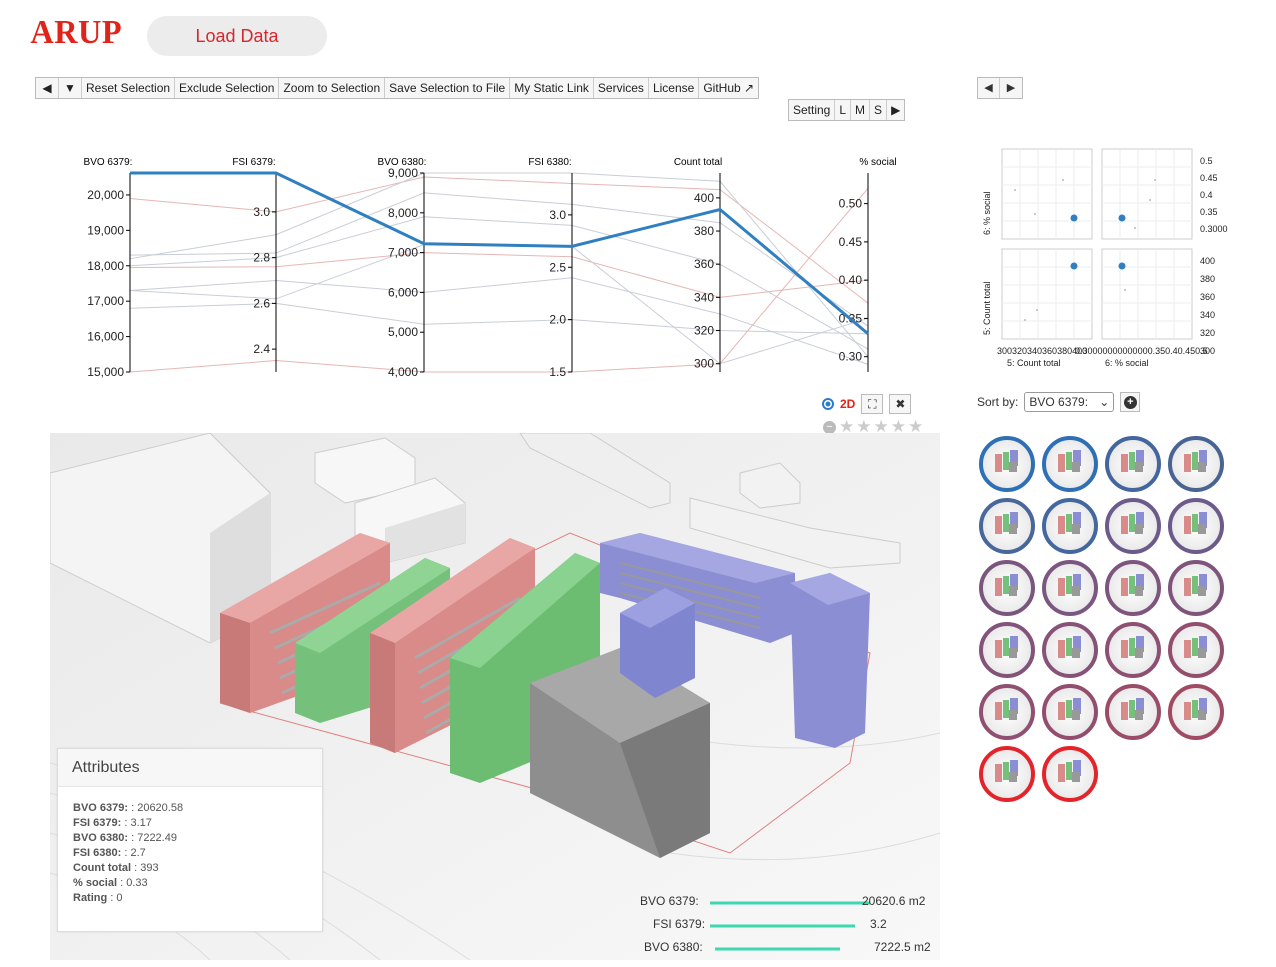  Describe the element at coordinates (552, 88) in the screenshot. I see `static-link-button: My Static Link` at that location.